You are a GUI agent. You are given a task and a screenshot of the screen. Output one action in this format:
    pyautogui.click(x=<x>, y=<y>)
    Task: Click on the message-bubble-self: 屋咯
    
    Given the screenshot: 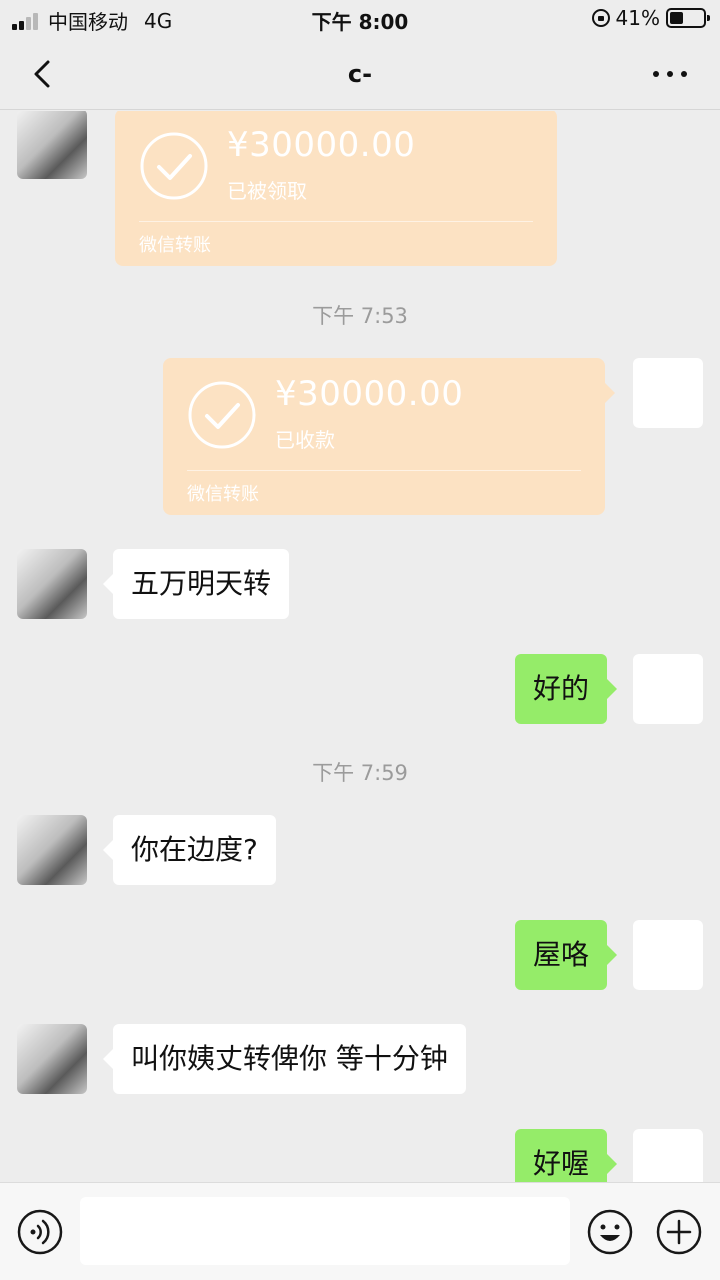 What is the action you would take?
    pyautogui.click(x=566, y=955)
    